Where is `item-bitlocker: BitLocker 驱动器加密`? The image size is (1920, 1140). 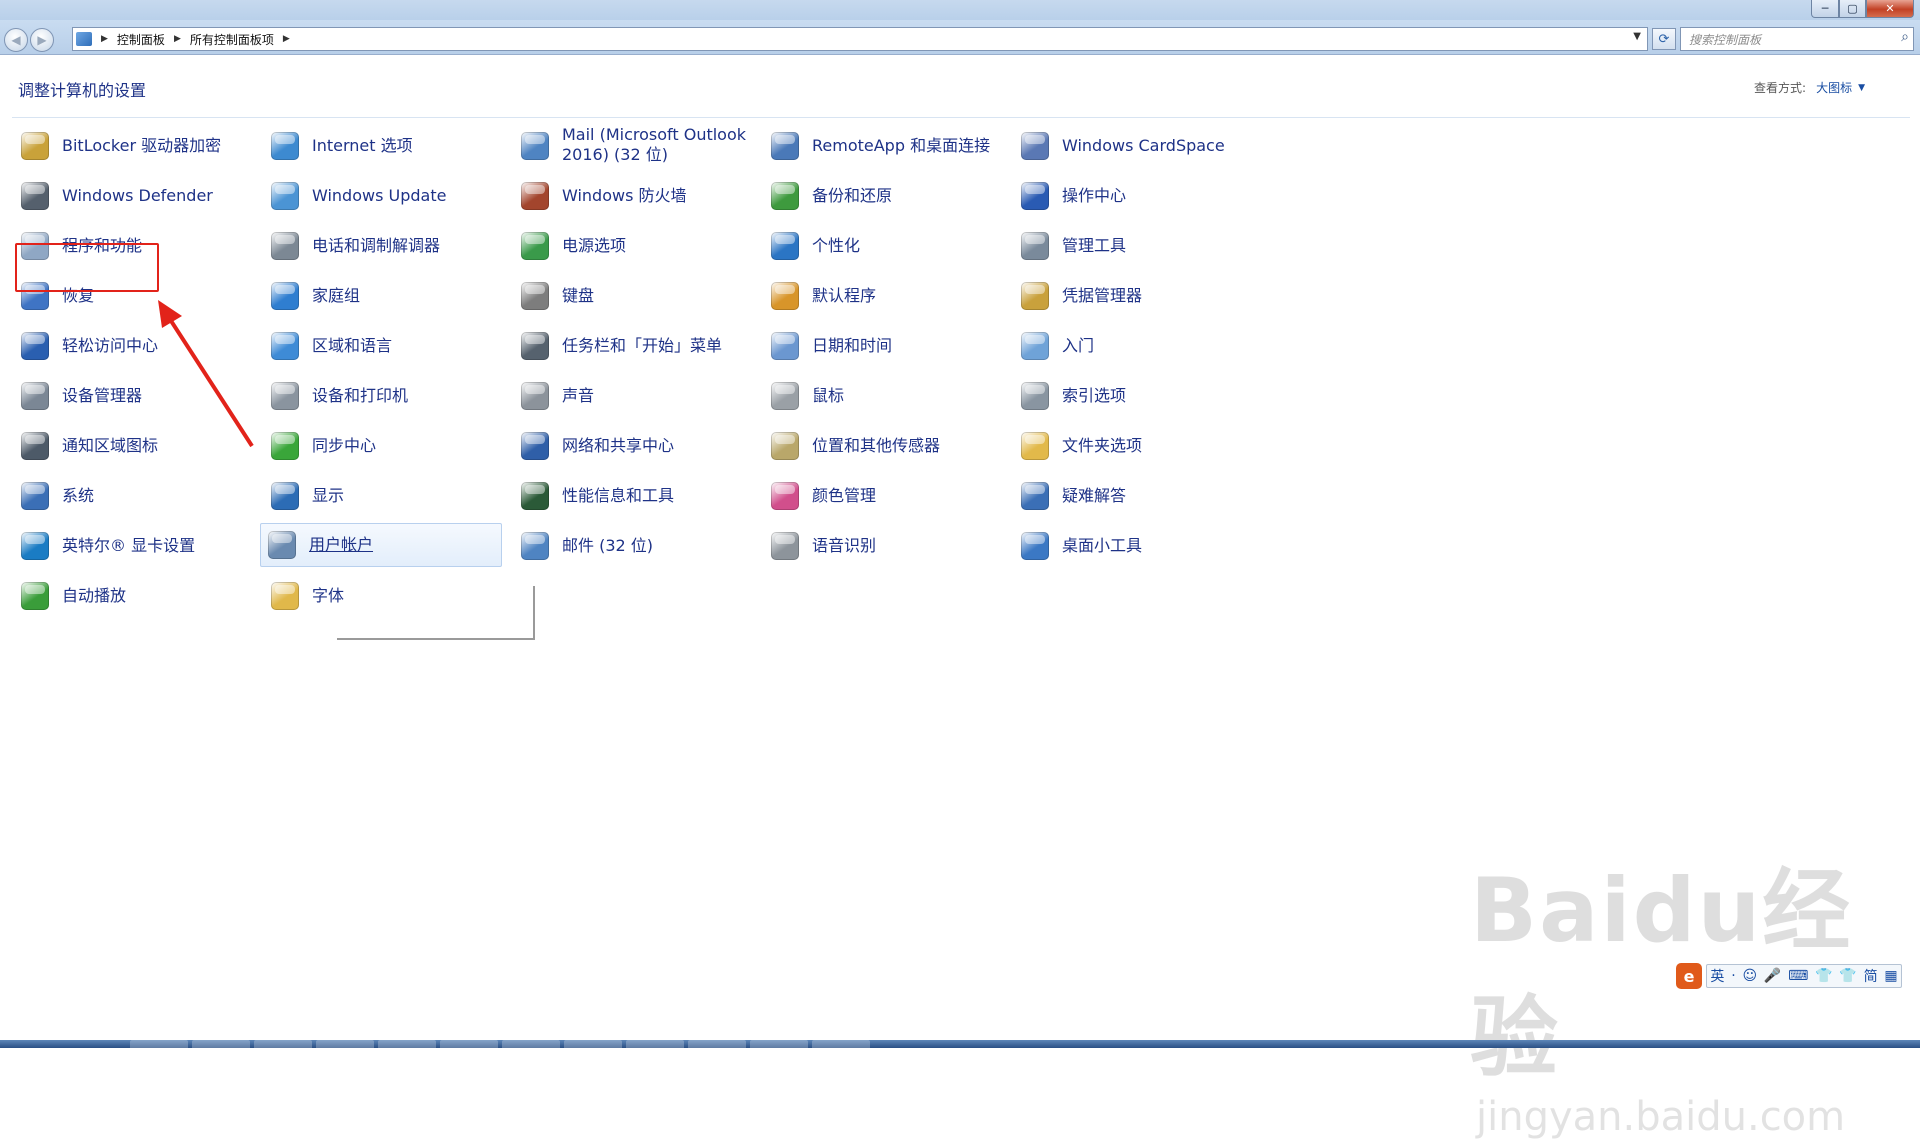 item-bitlocker: BitLocker 驱动器加密 is located at coordinates (135, 146).